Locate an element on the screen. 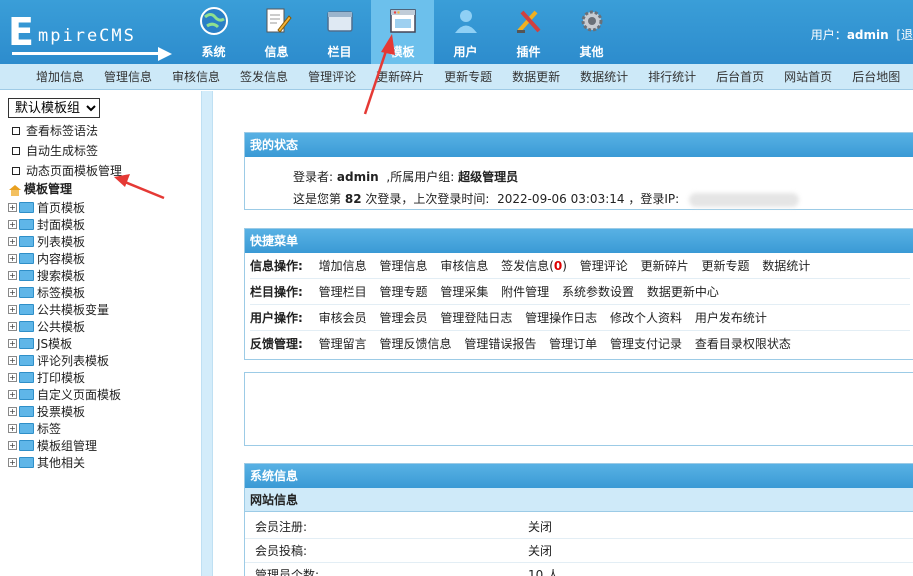 The height and width of the screenshot is (576, 913). quick-link: 管理留言 is located at coordinates (343, 344).